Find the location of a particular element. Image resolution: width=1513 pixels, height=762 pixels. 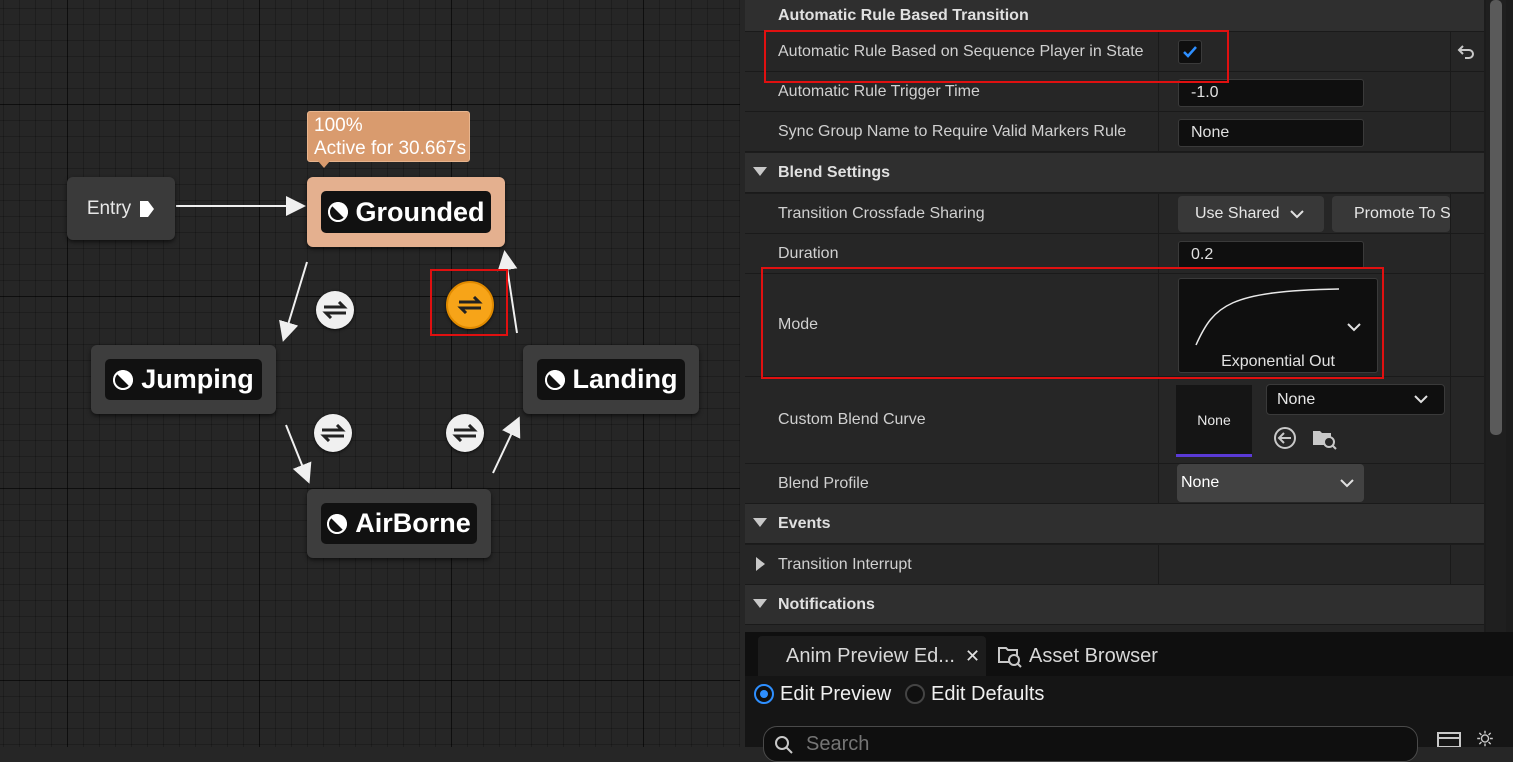

expand-caret-icon is located at coordinates (760, 564).